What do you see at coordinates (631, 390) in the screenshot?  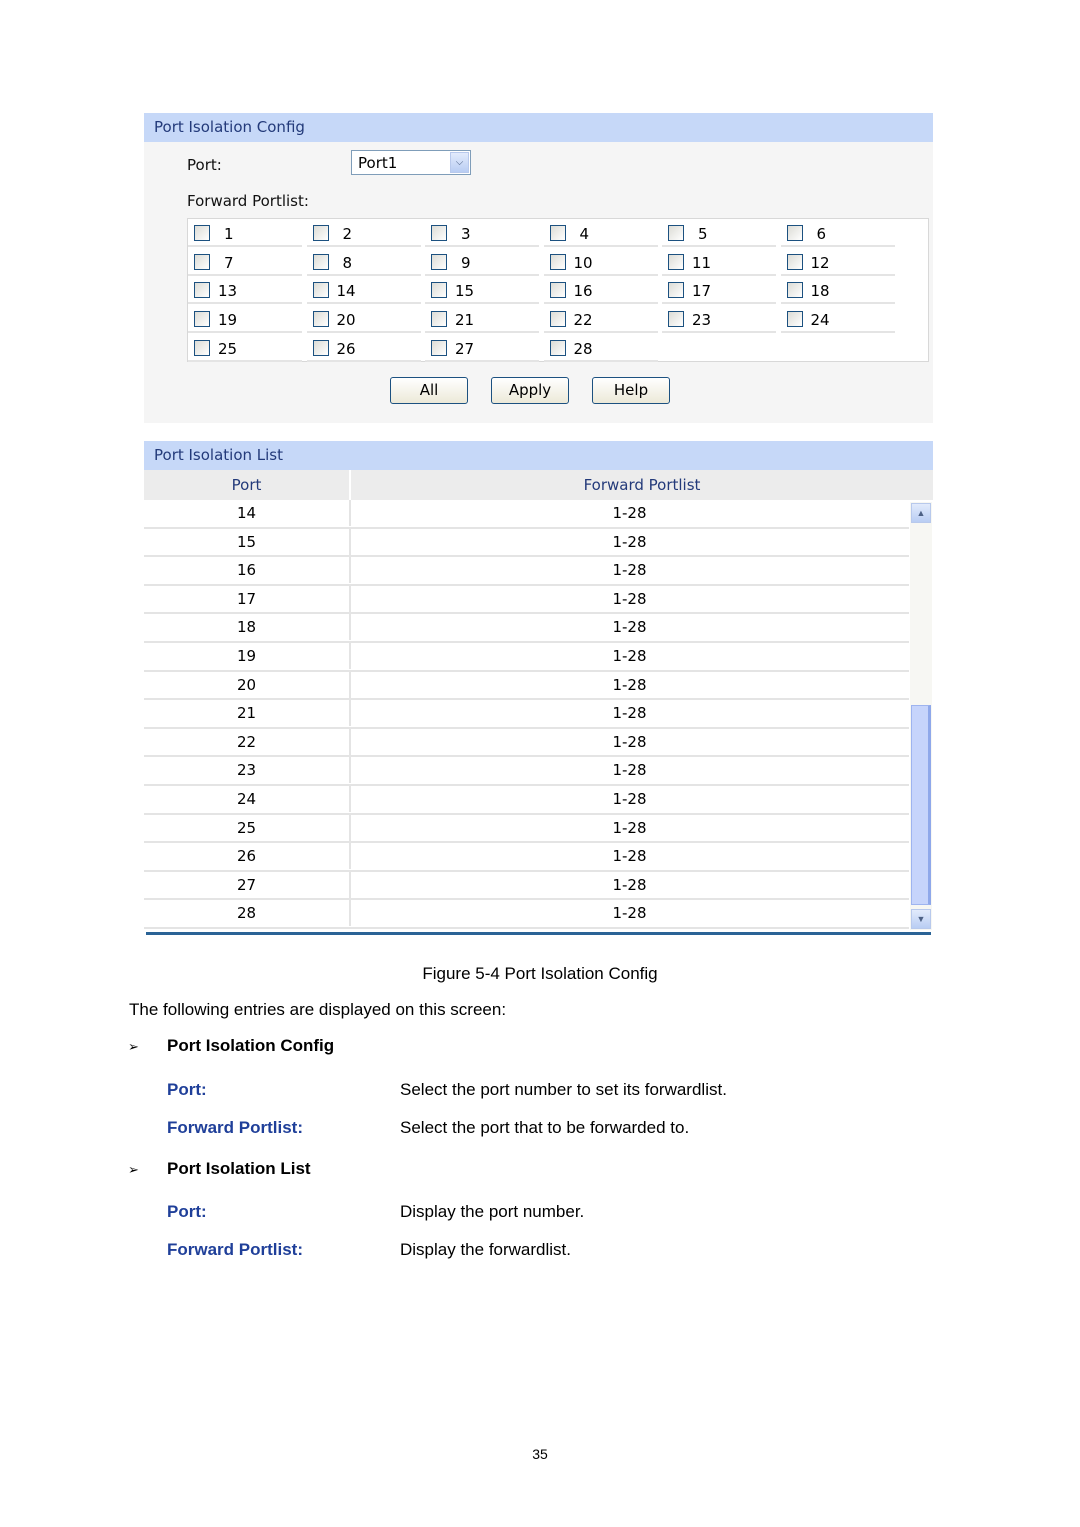 I see `help-button: Help` at bounding box center [631, 390].